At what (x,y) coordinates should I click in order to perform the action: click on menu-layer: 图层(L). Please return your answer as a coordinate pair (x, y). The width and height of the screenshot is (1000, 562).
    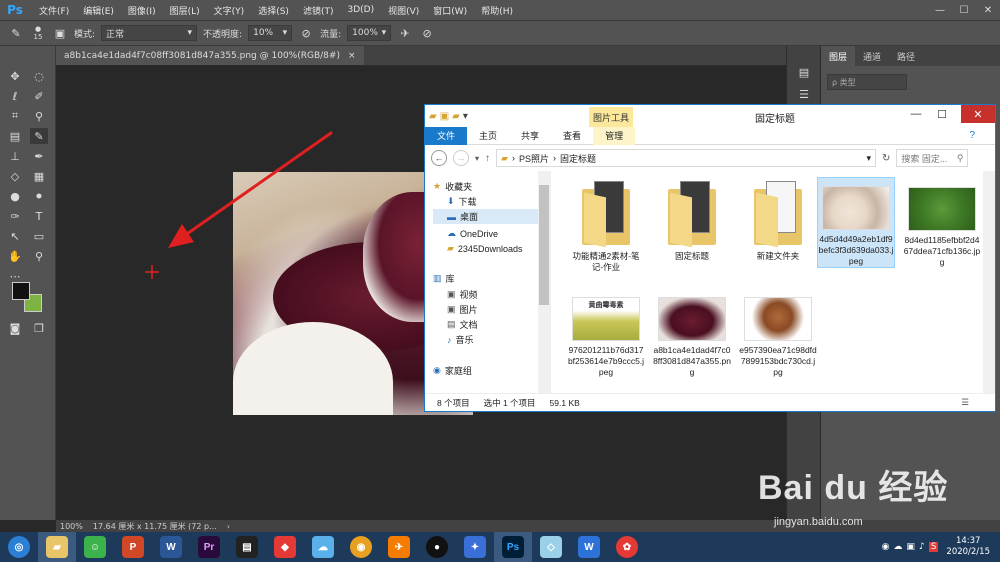
    Looking at the image, I should click on (185, 10).